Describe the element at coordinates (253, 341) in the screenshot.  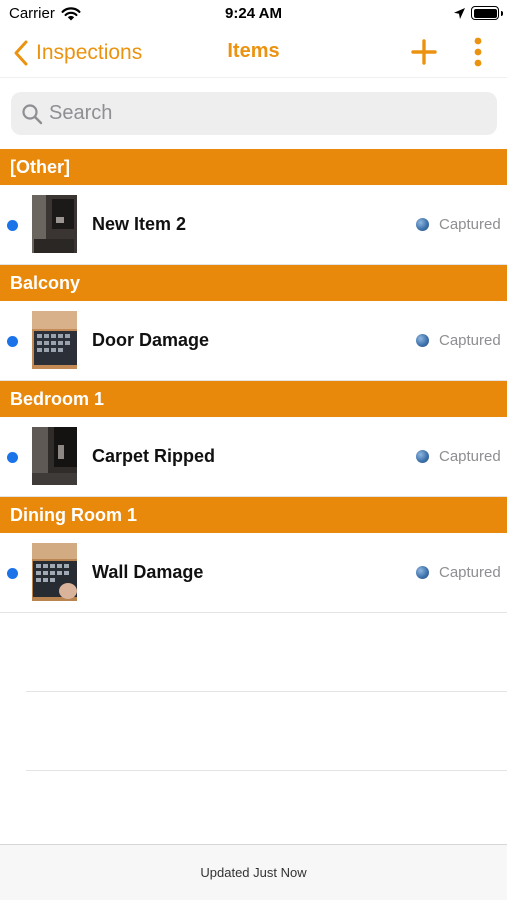
I see `list-item: Door Damage Captured` at that location.